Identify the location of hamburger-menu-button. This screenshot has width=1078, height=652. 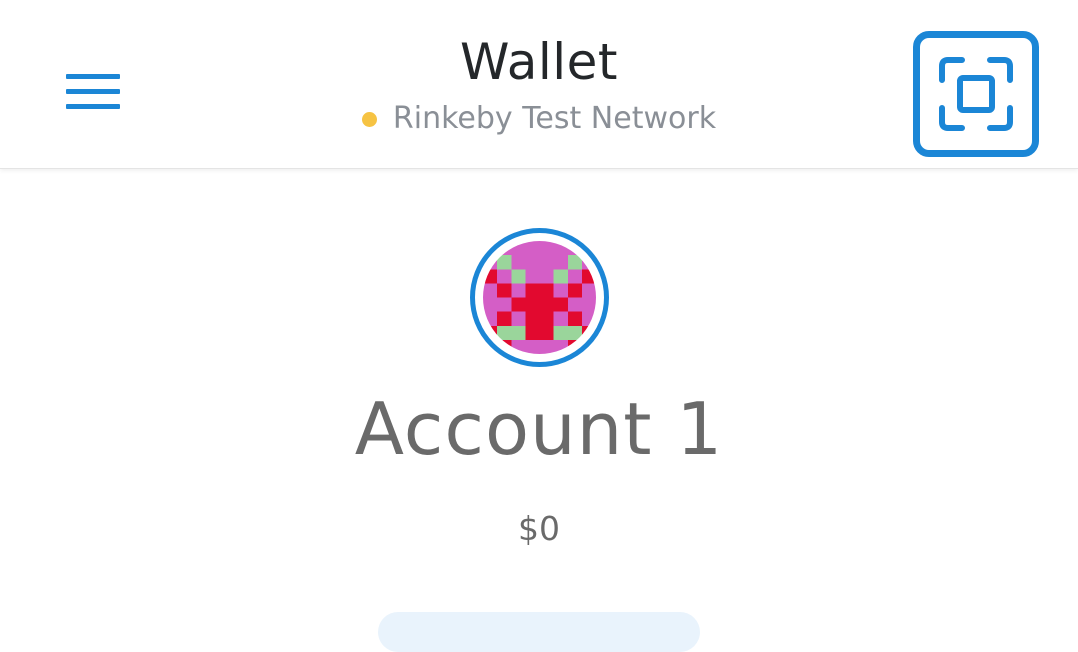
(93, 92).